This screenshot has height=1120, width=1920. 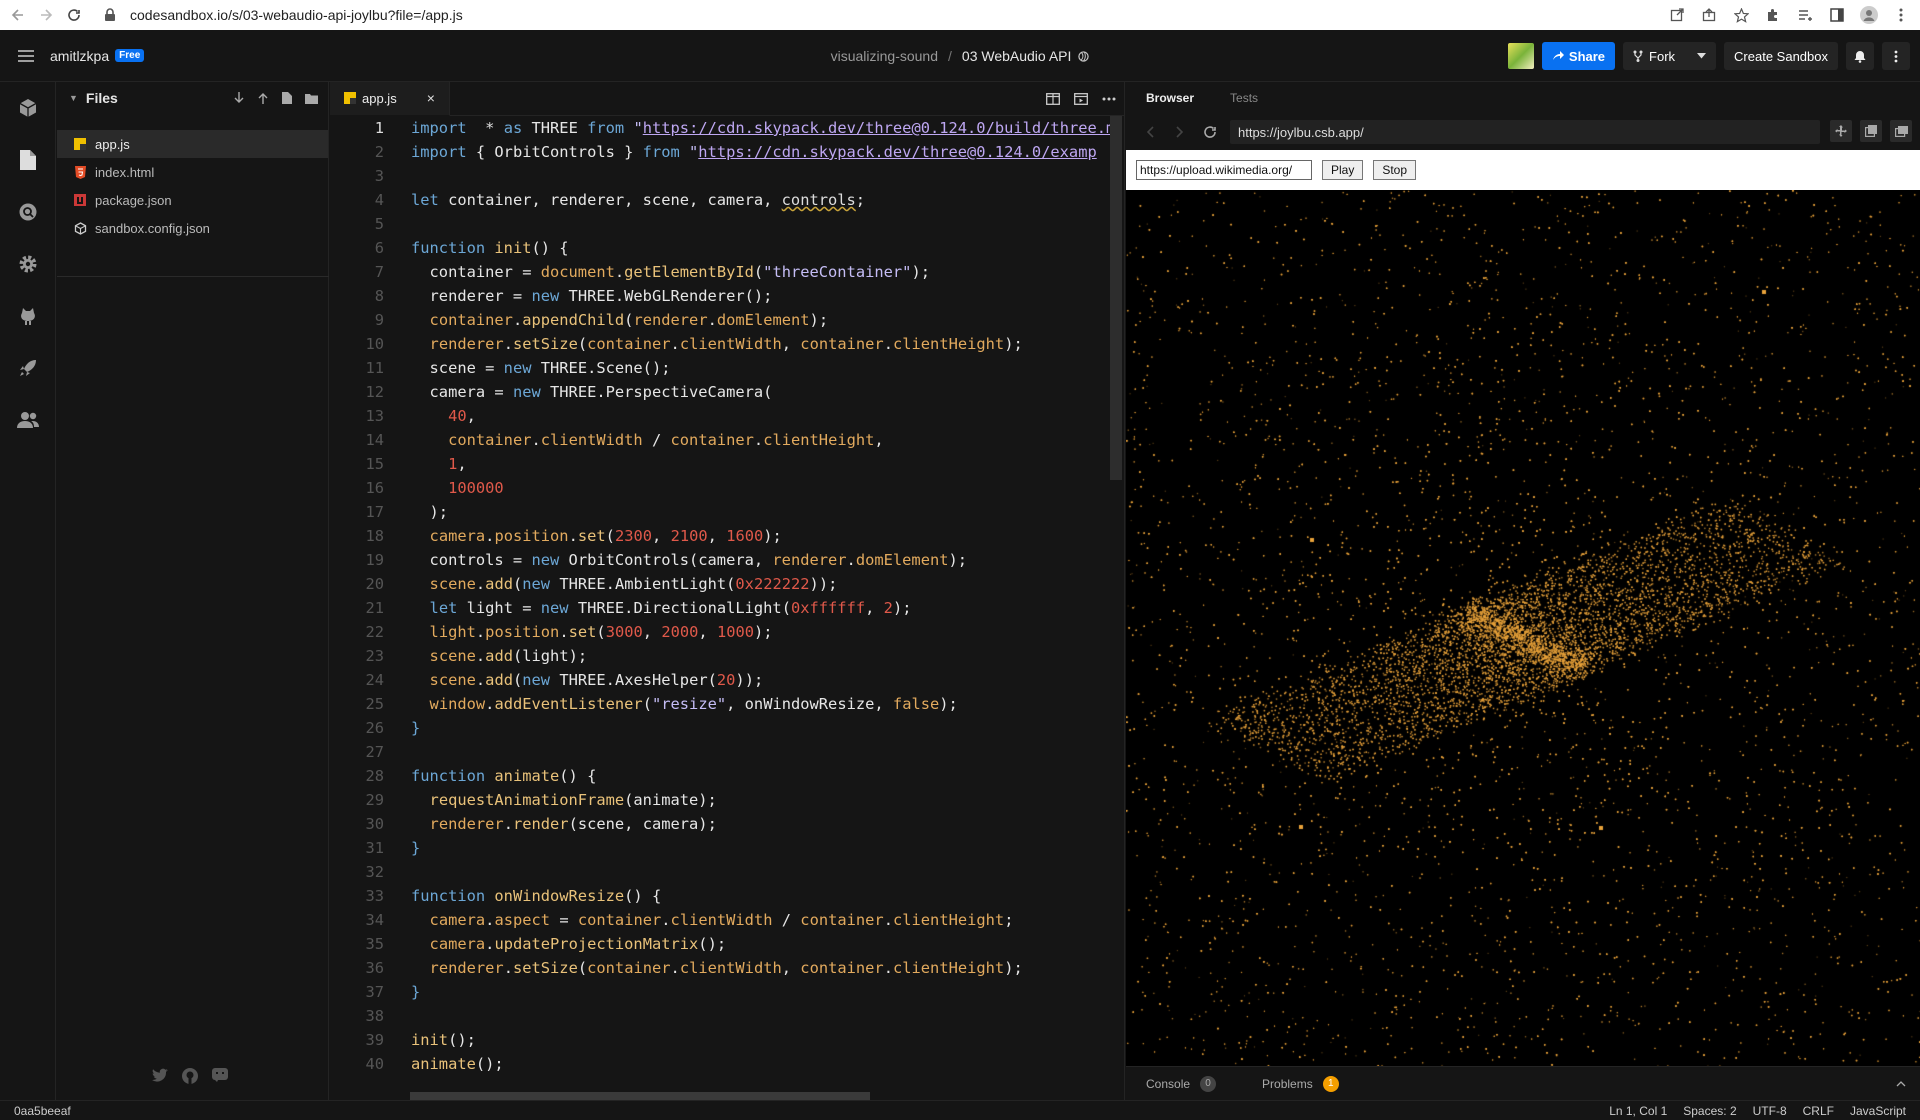 I want to click on problems-tab: Problems, so click(x=1287, y=1084).